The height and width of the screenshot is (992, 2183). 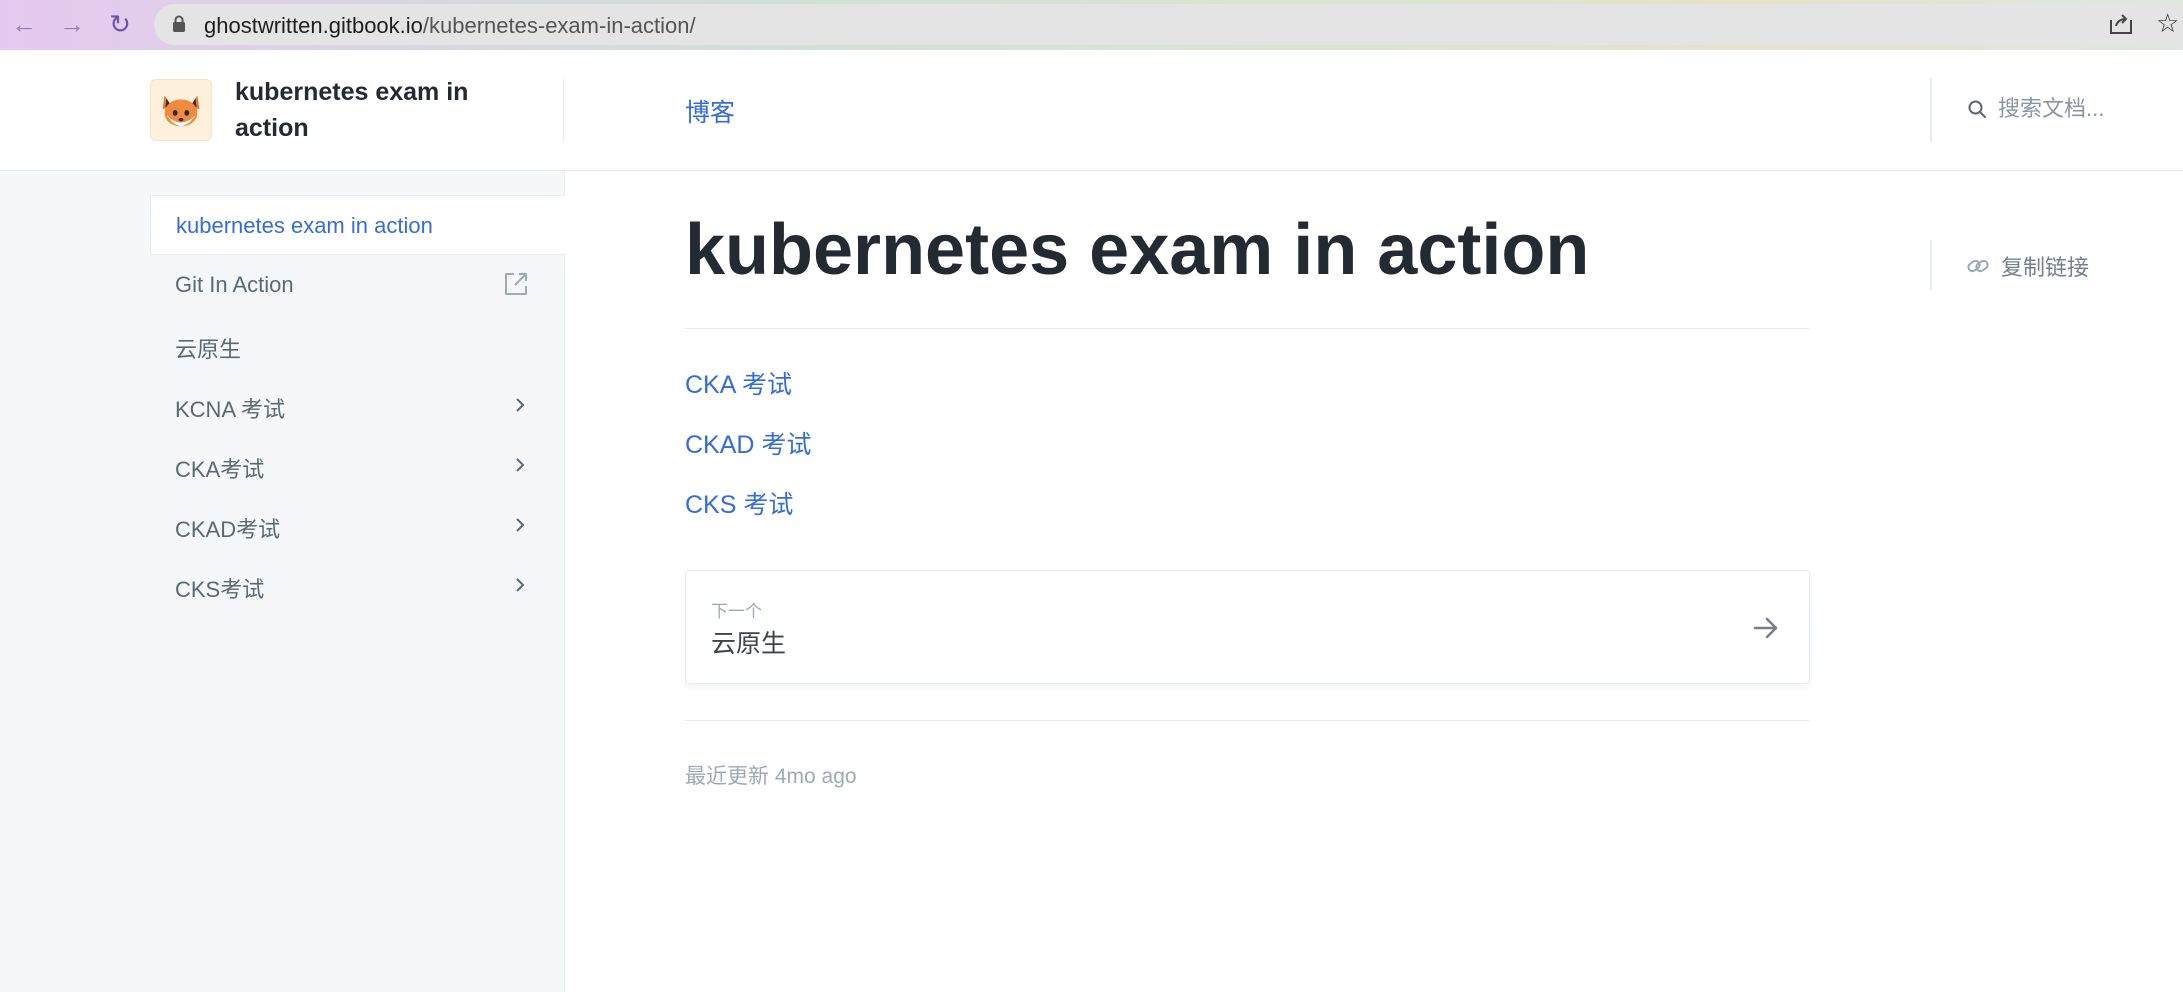 I want to click on url-host: ghostwritten.gitbook.io, so click(x=313, y=25).